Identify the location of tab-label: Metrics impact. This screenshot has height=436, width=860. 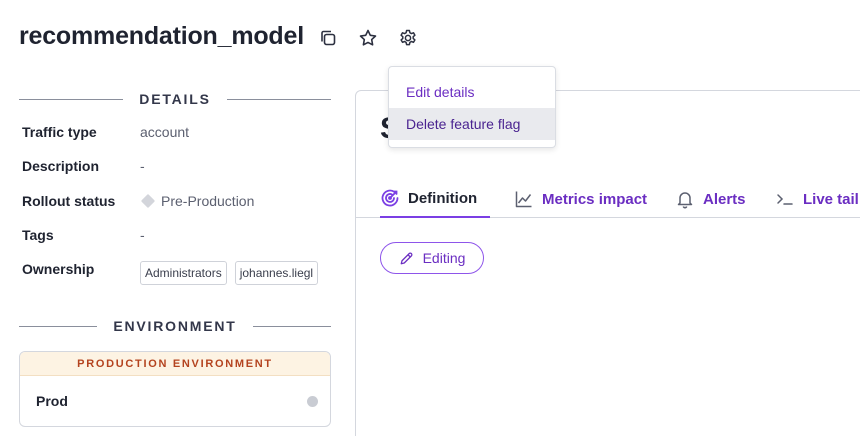
(595, 199).